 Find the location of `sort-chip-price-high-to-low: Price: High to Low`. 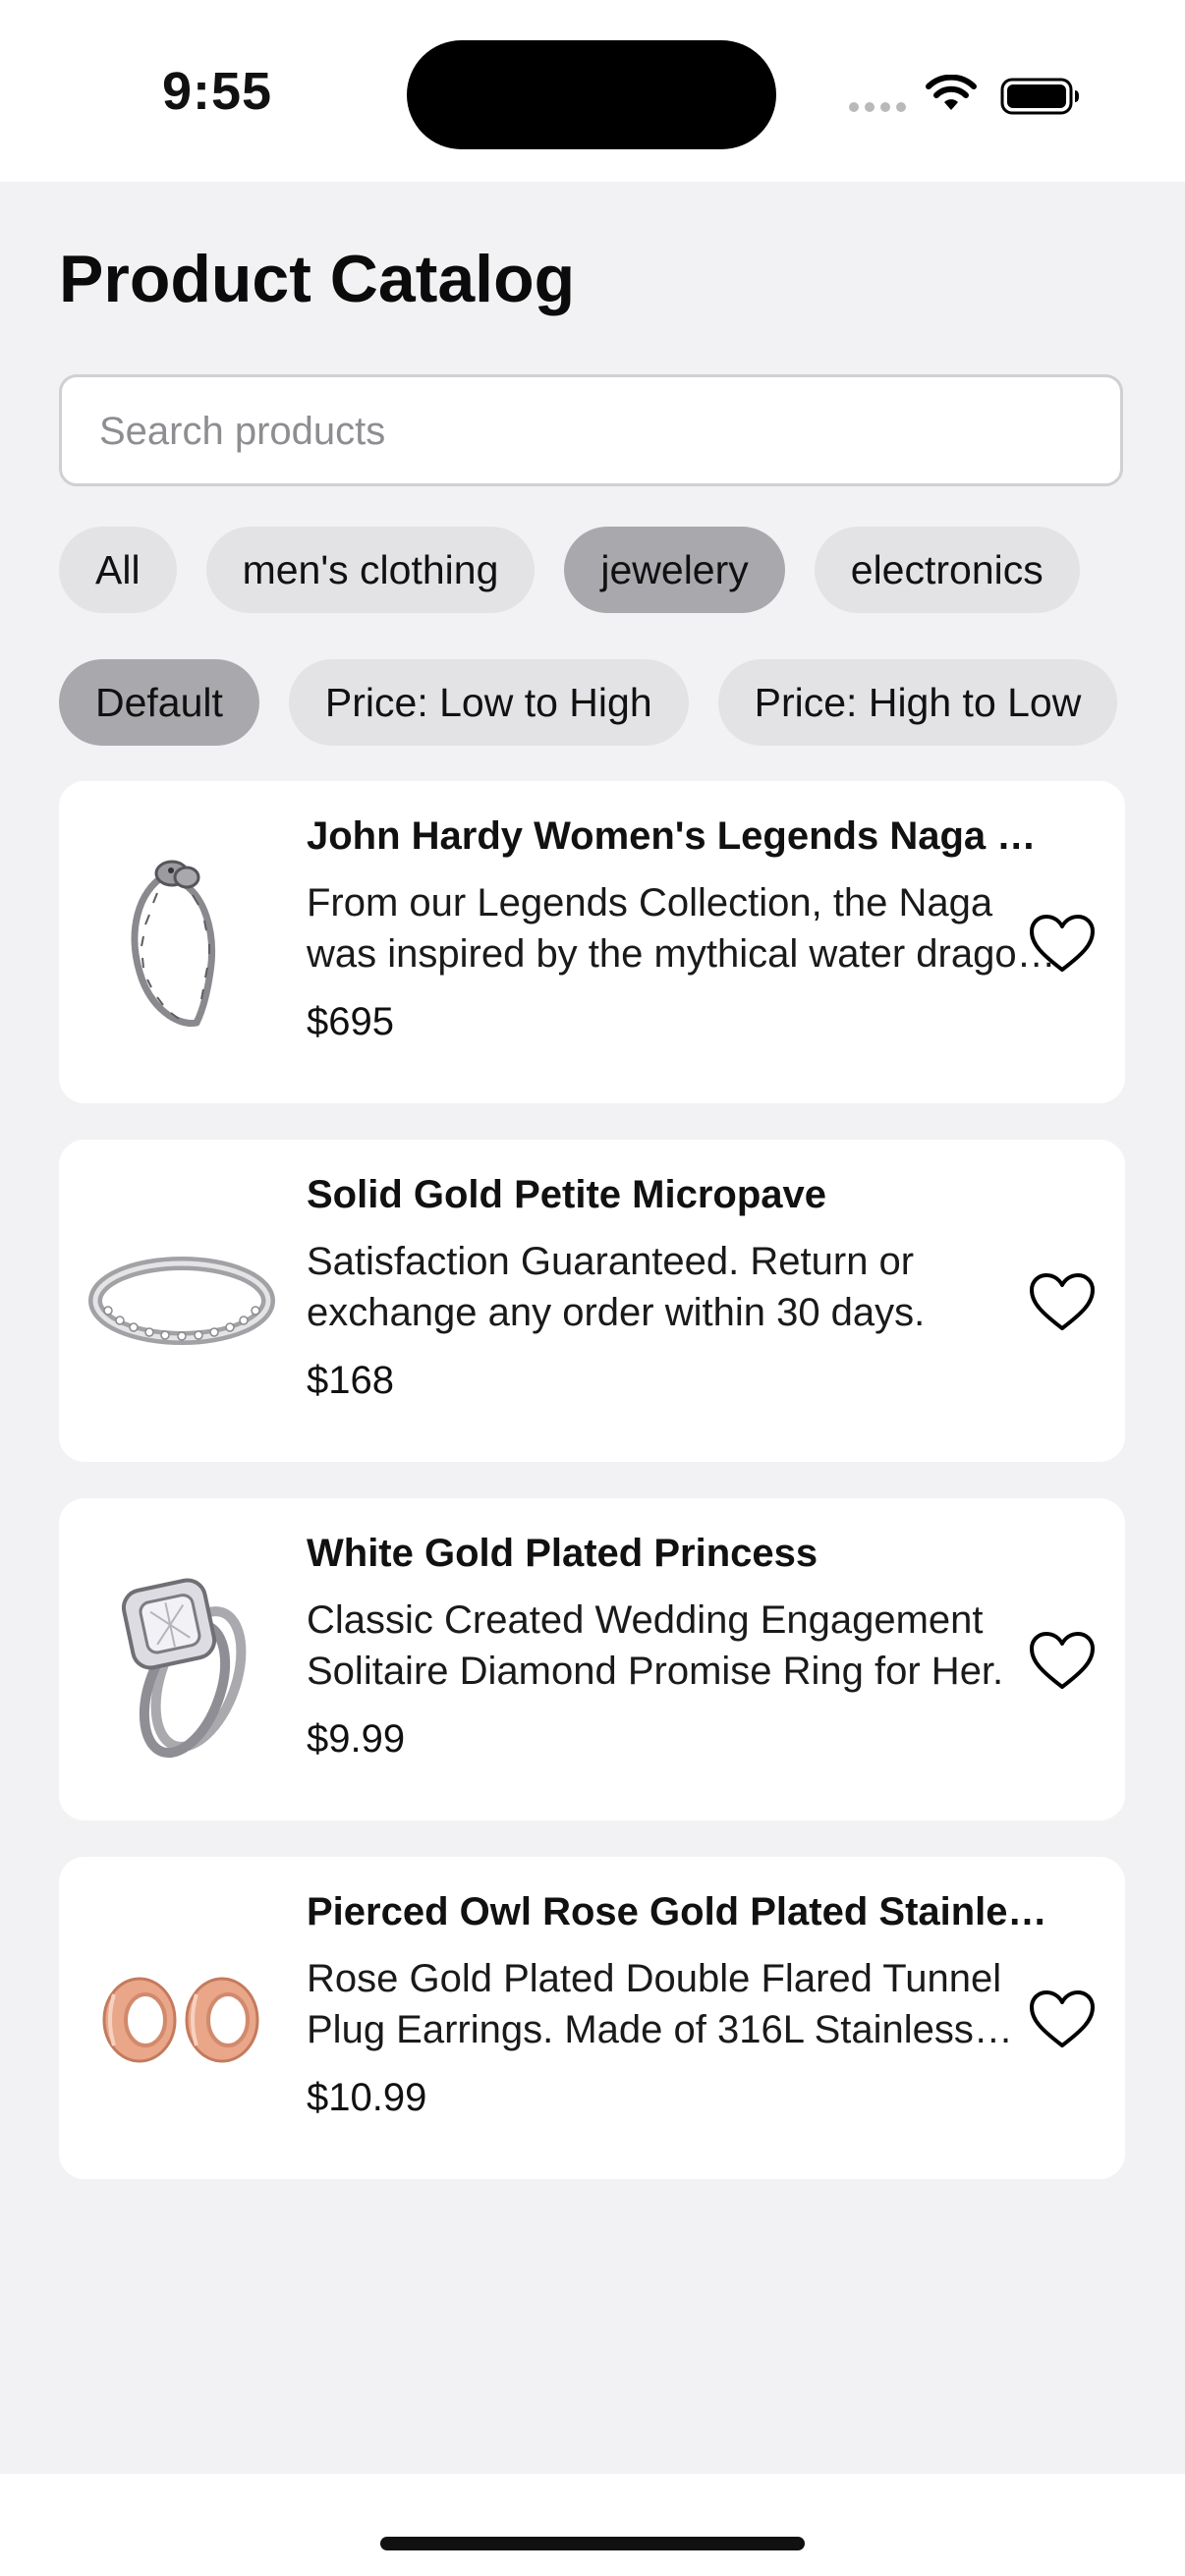

sort-chip-price-high-to-low: Price: High to Low is located at coordinates (918, 702).